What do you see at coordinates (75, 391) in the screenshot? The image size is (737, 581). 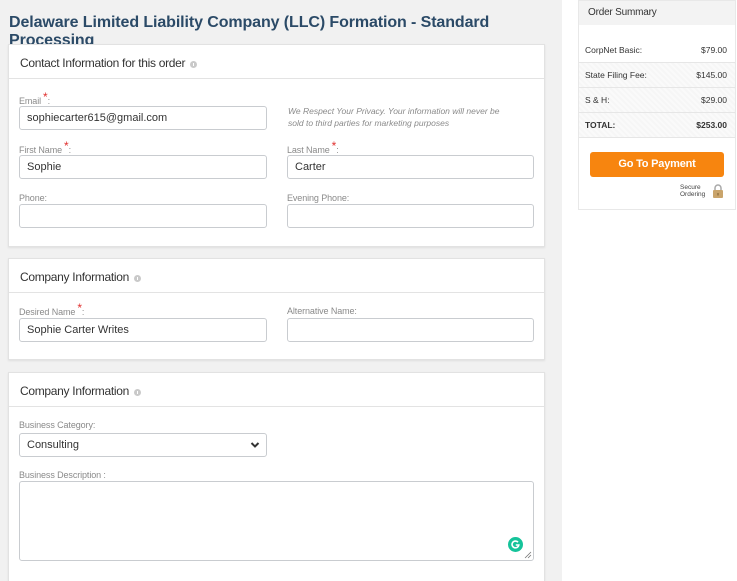 I see `business-info-title: Company Information` at bounding box center [75, 391].